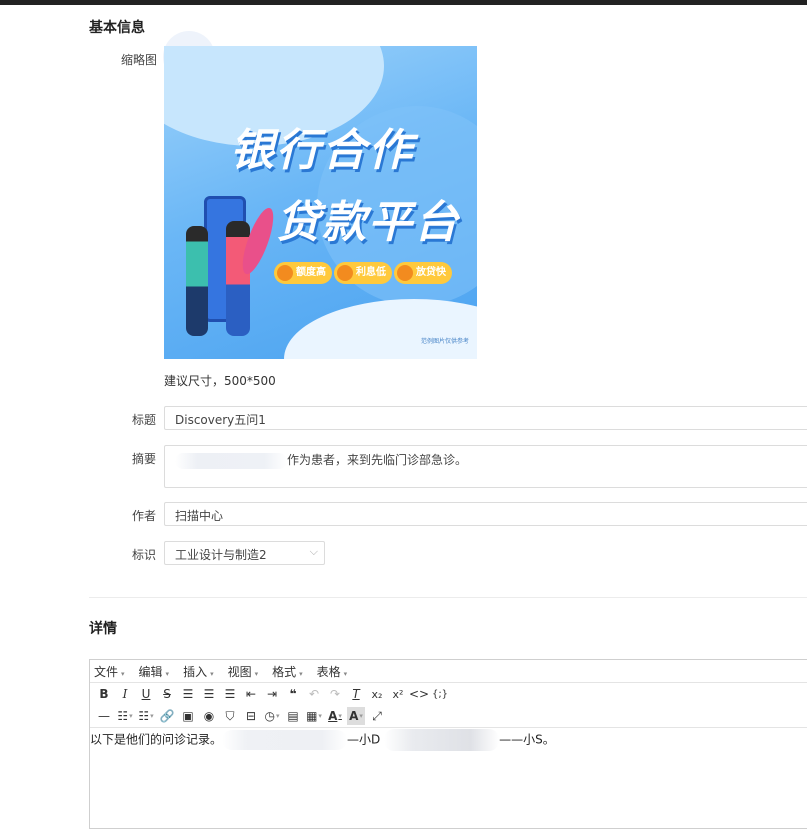  I want to click on editor-toolbar-row1: B I U S ☰ ☰ ☰ ⇤ ⇥ ❝ ↶ ↷ T x₂ x² <> {;}, so click(448, 694).